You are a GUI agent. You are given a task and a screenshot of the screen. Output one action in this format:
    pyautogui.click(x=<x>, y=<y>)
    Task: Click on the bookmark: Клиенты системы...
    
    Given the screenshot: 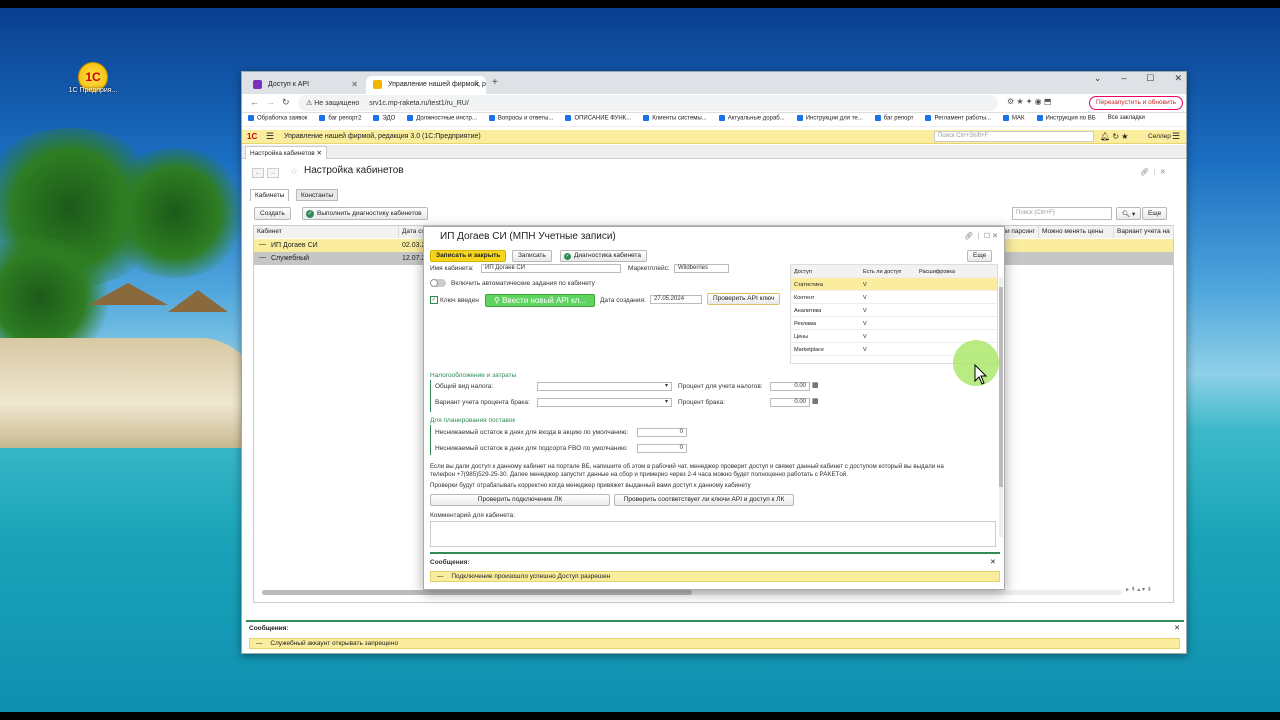 What is the action you would take?
    pyautogui.click(x=675, y=119)
    